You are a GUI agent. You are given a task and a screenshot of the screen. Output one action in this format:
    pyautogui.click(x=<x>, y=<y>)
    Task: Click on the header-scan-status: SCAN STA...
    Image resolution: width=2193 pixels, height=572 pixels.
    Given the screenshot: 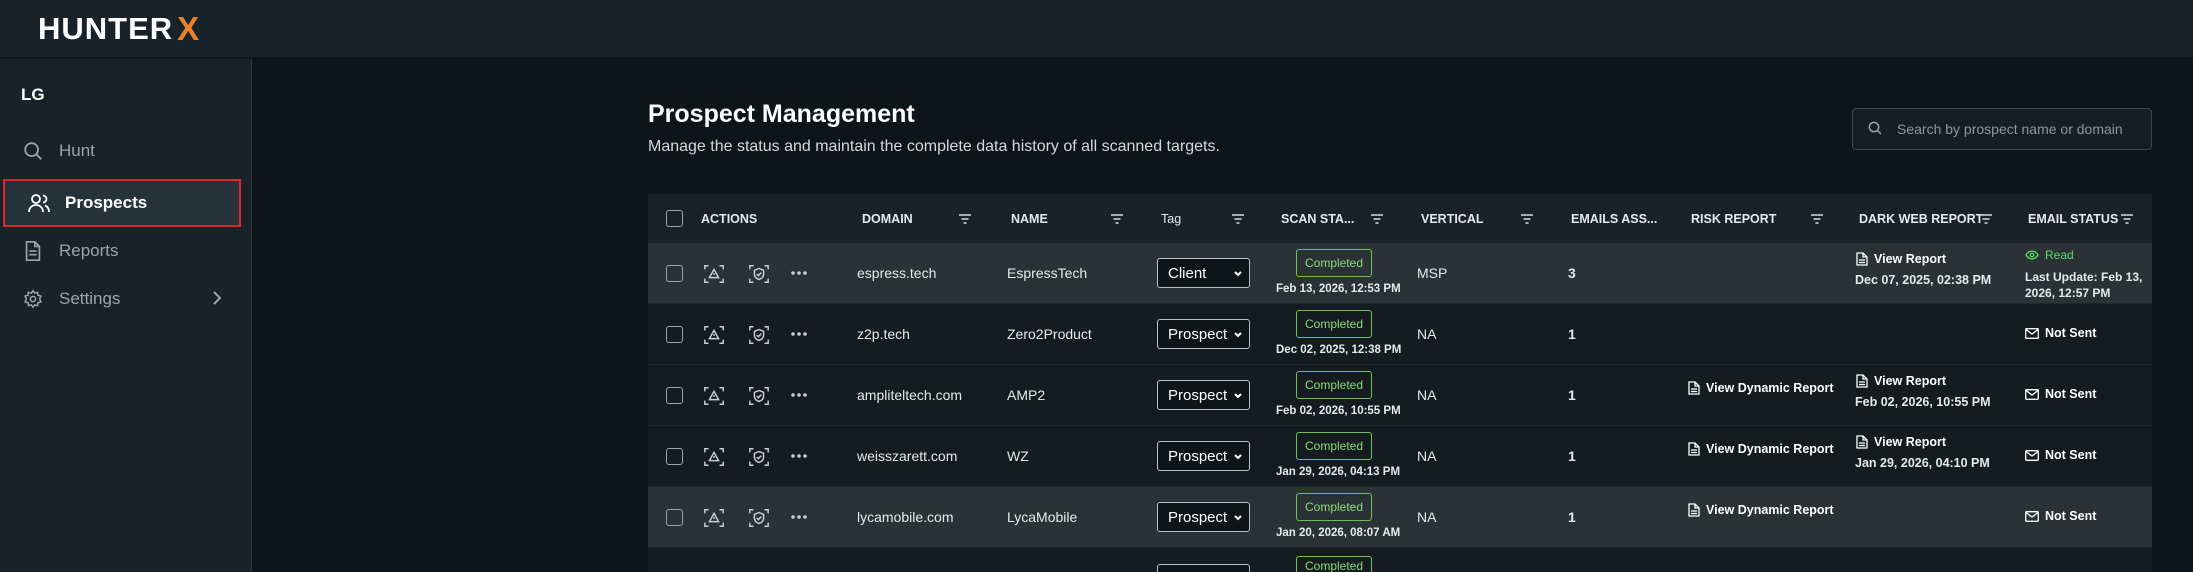 What is the action you would take?
    pyautogui.click(x=1317, y=218)
    